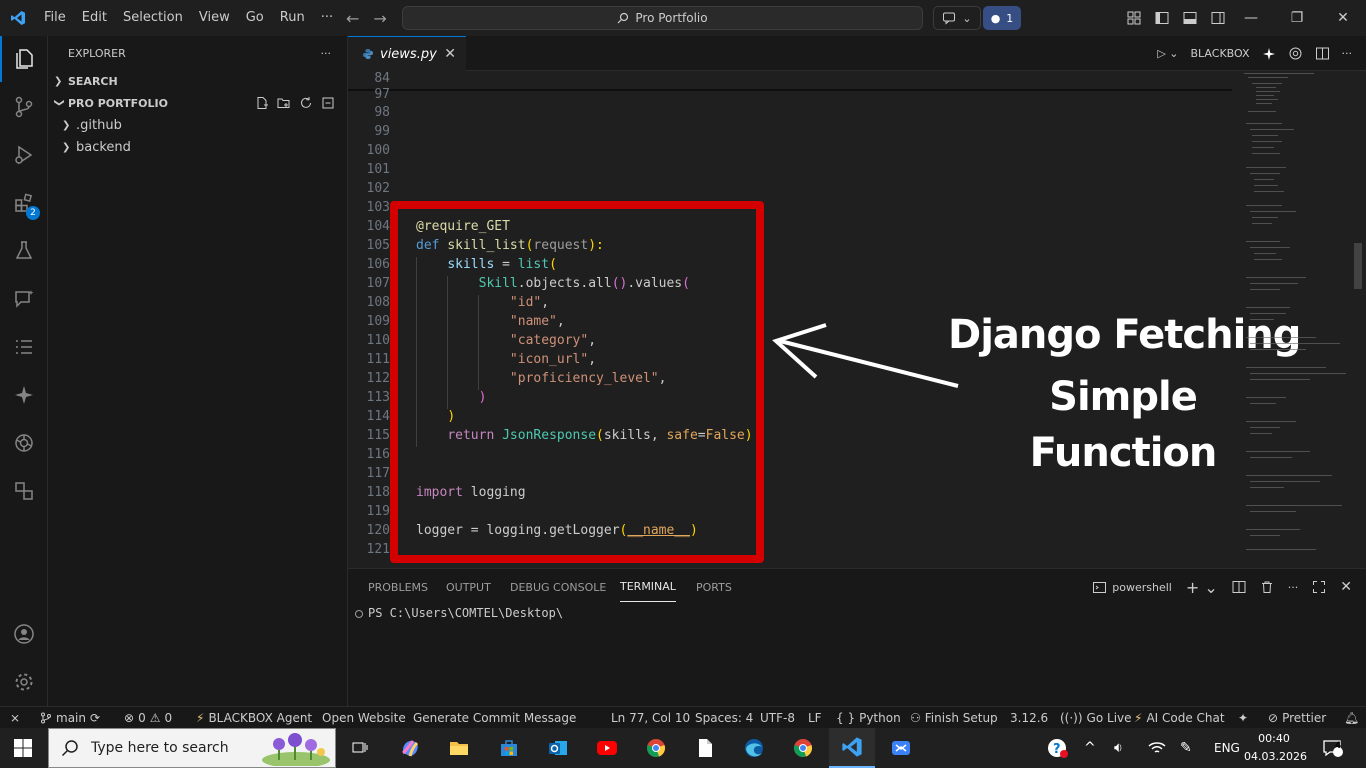 This screenshot has height=768, width=1366. Describe the element at coordinates (558, 587) in the screenshot. I see `tab-debug-console: DEBUG CONSOLE` at that location.